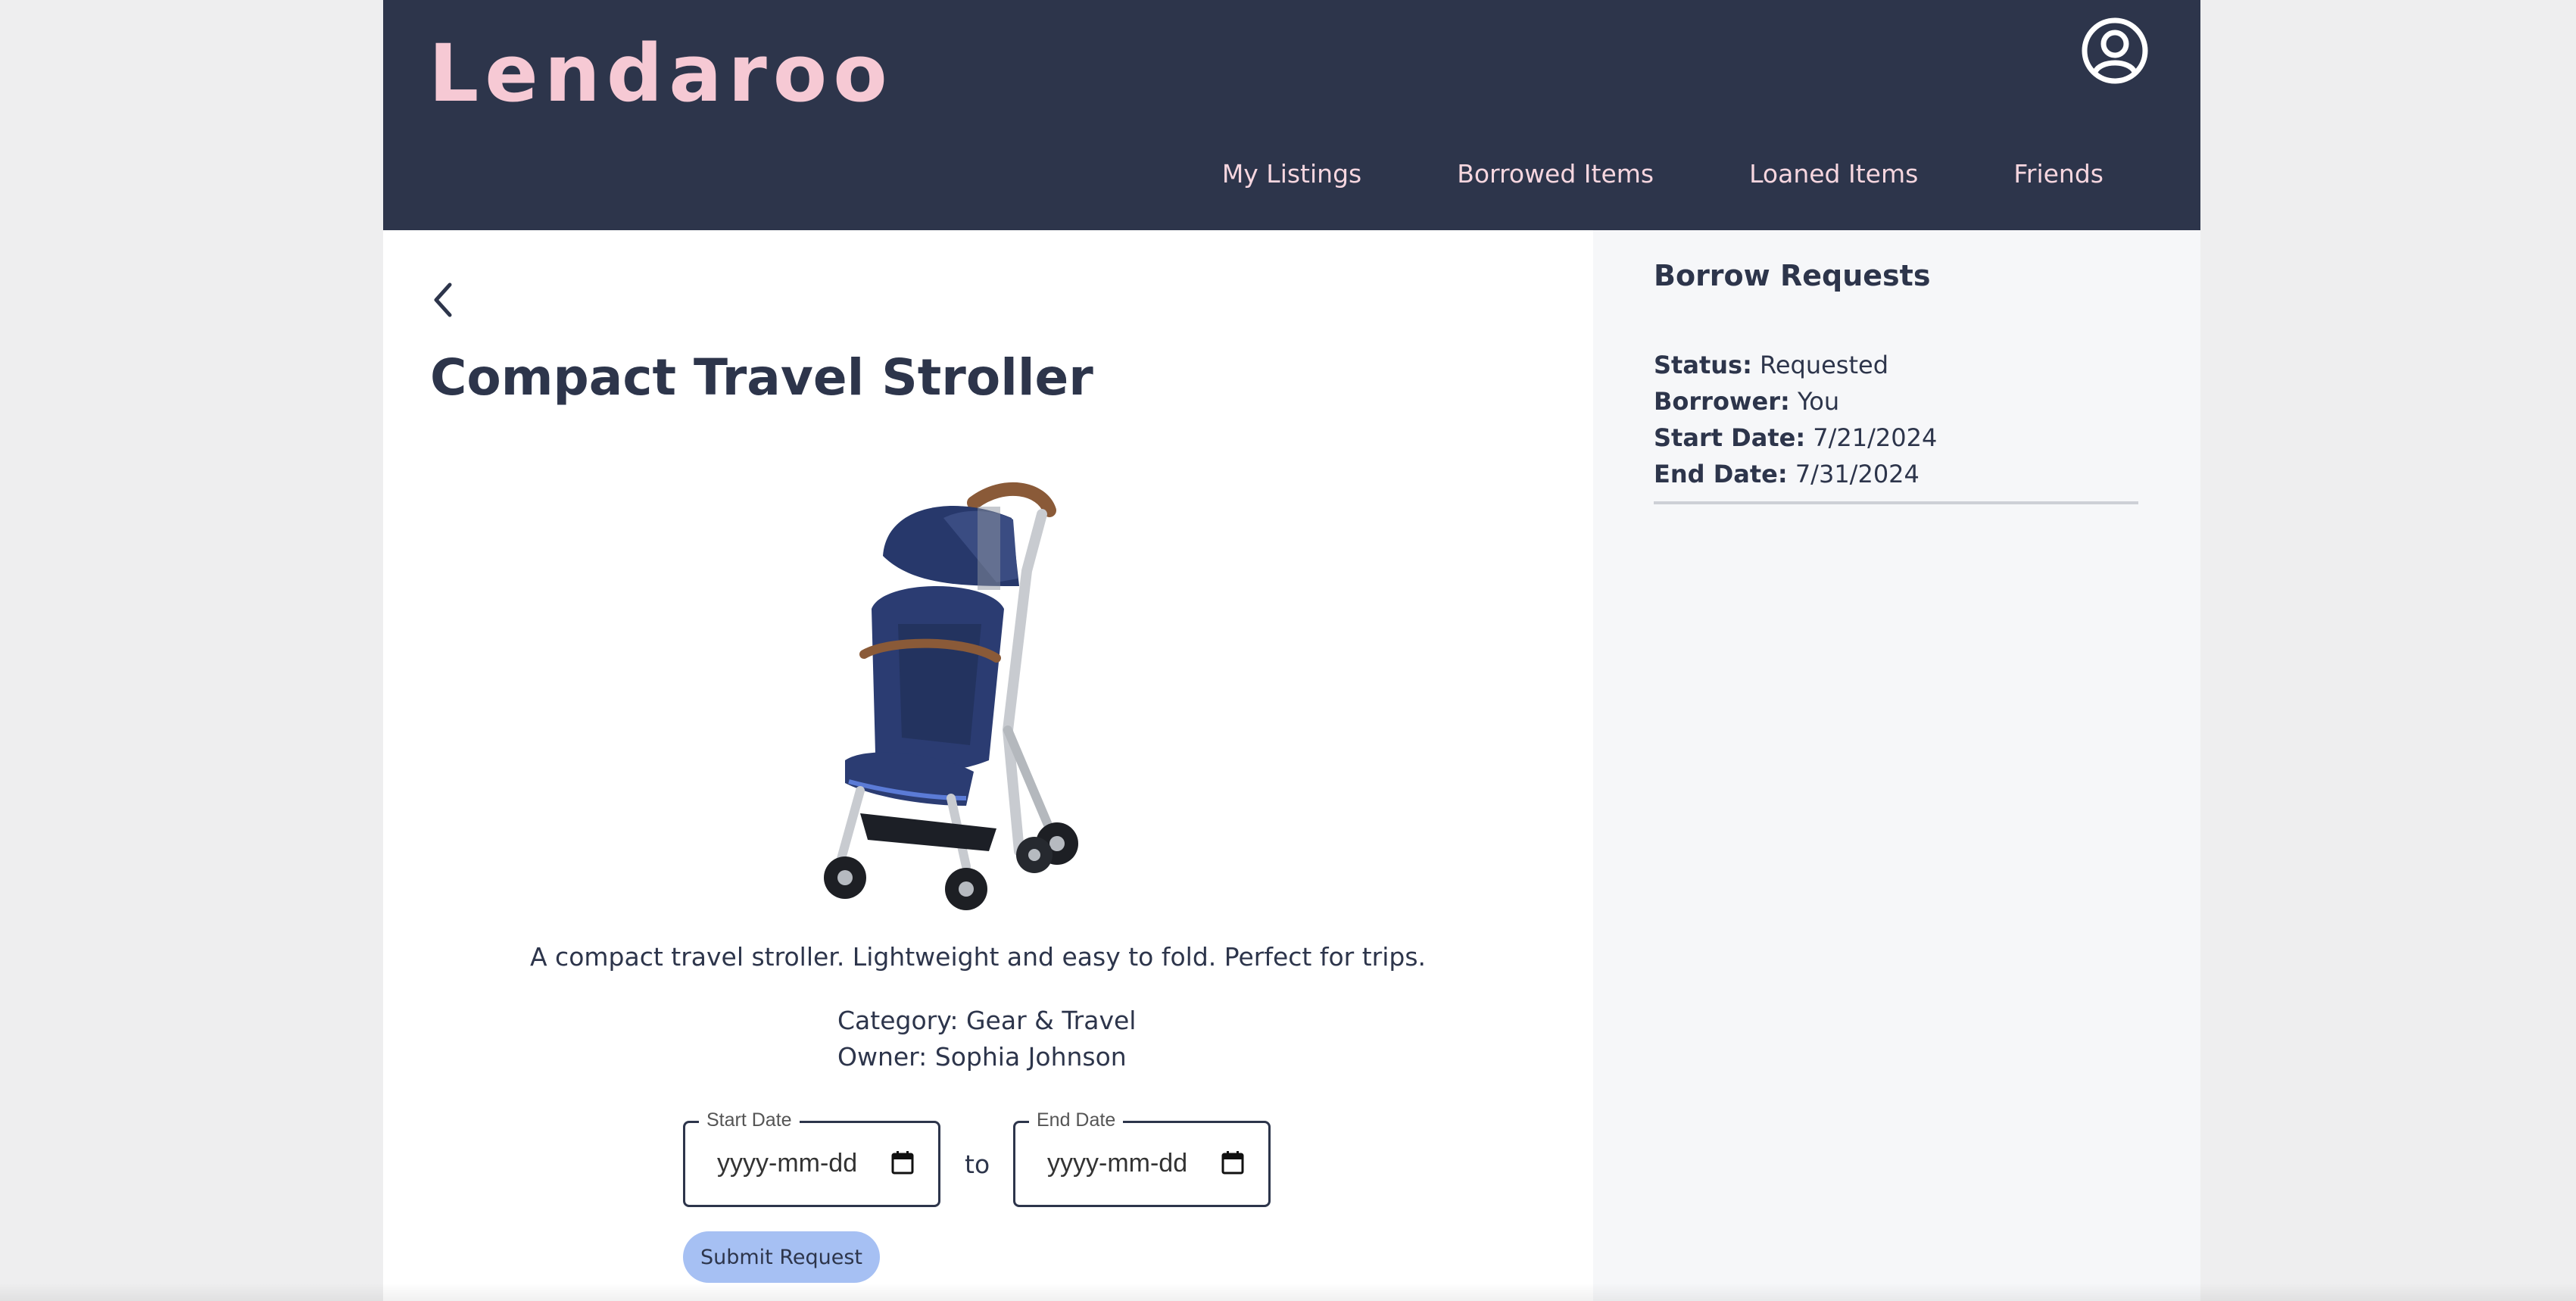  Describe the element at coordinates (1030, 1057) in the screenshot. I see `owner-value: Sophia Johnson` at that location.